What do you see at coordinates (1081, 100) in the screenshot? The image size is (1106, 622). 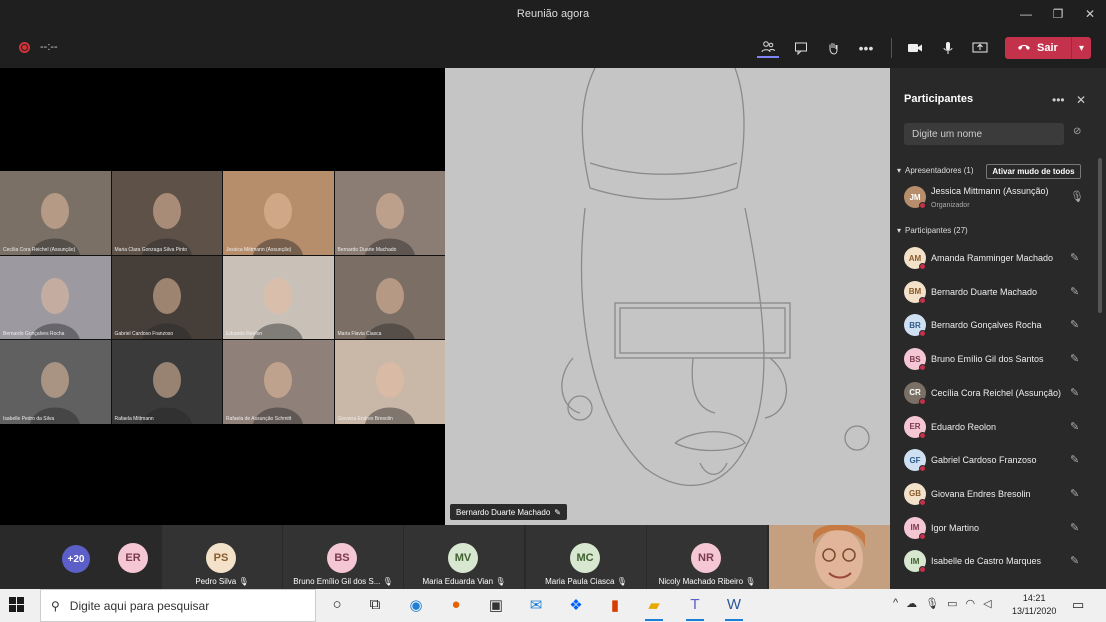 I see `panel-close-icon: ✕` at bounding box center [1081, 100].